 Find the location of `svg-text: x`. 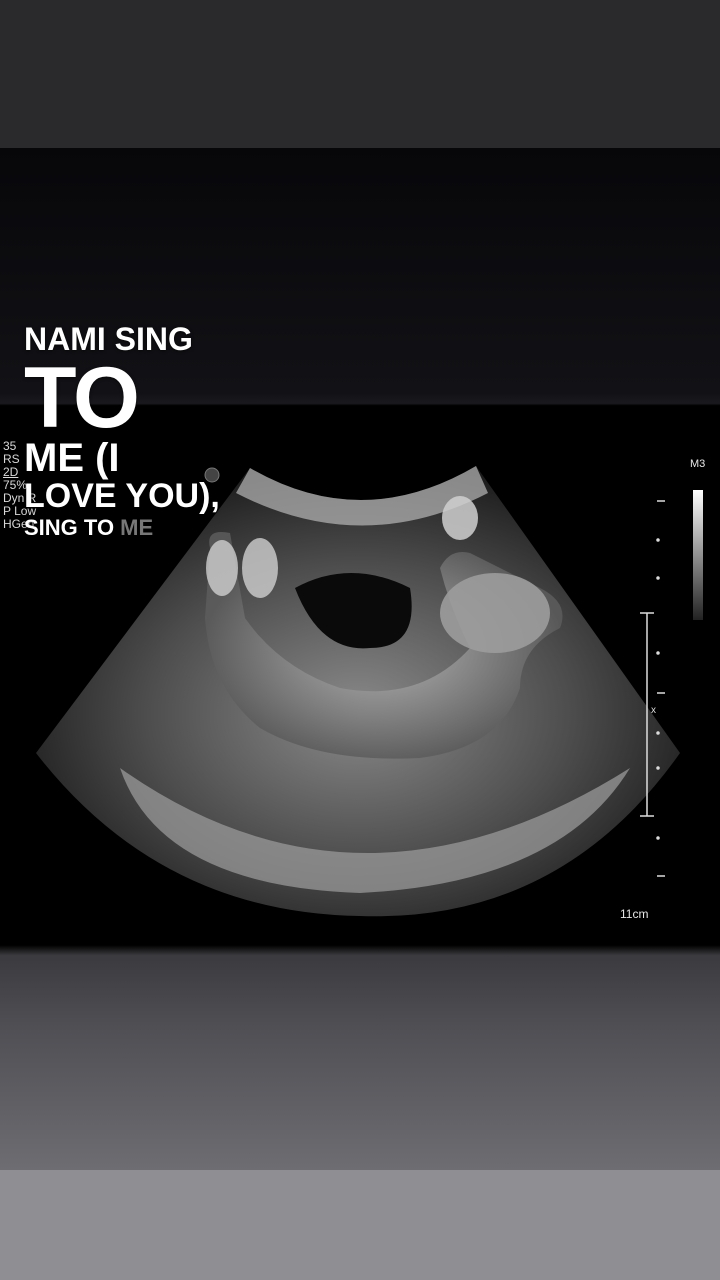

svg-text: x is located at coordinates (653, 710).